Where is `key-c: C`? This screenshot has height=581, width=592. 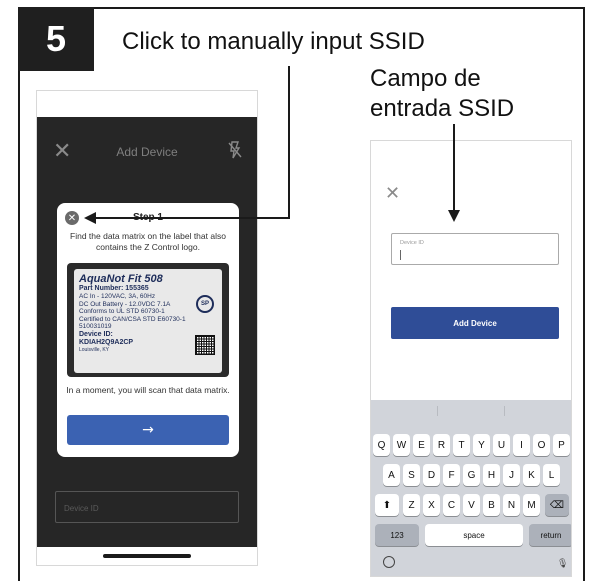
key-c: C is located at coordinates (451, 505).